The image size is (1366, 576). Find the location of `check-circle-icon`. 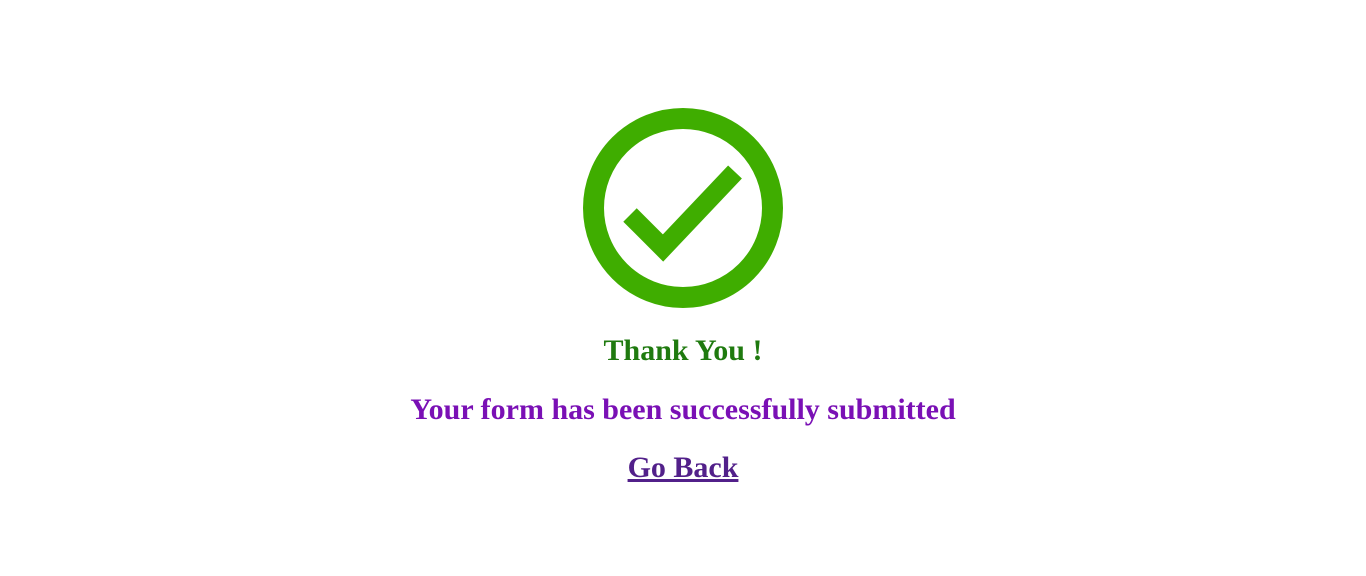

check-circle-icon is located at coordinates (683, 208).